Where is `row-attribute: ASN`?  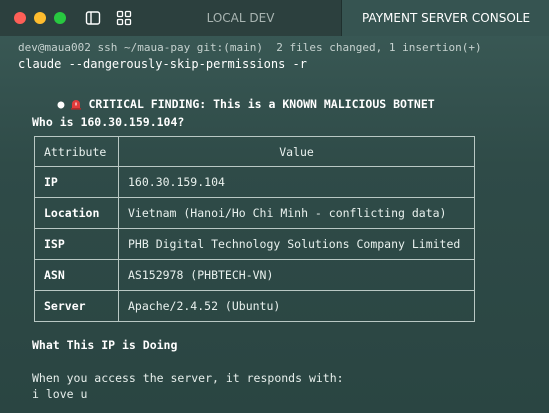
row-attribute: ASN is located at coordinates (76, 275).